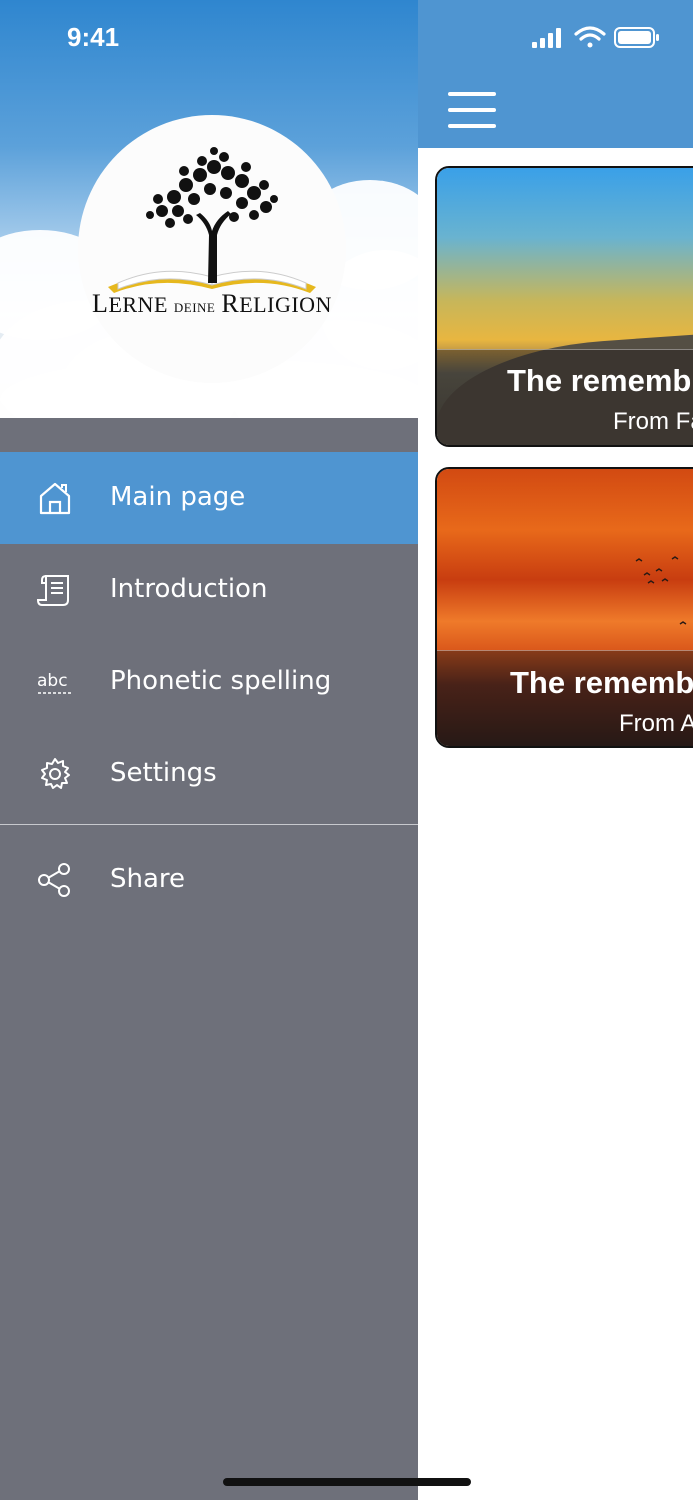  Describe the element at coordinates (52, 590) in the screenshot. I see `document-icon` at that location.